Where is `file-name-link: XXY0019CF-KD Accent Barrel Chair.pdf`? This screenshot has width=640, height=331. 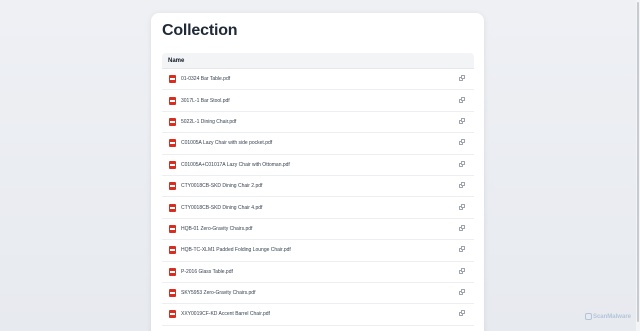 file-name-link: XXY0019CF-KD Accent Barrel Chair.pdf is located at coordinates (225, 314).